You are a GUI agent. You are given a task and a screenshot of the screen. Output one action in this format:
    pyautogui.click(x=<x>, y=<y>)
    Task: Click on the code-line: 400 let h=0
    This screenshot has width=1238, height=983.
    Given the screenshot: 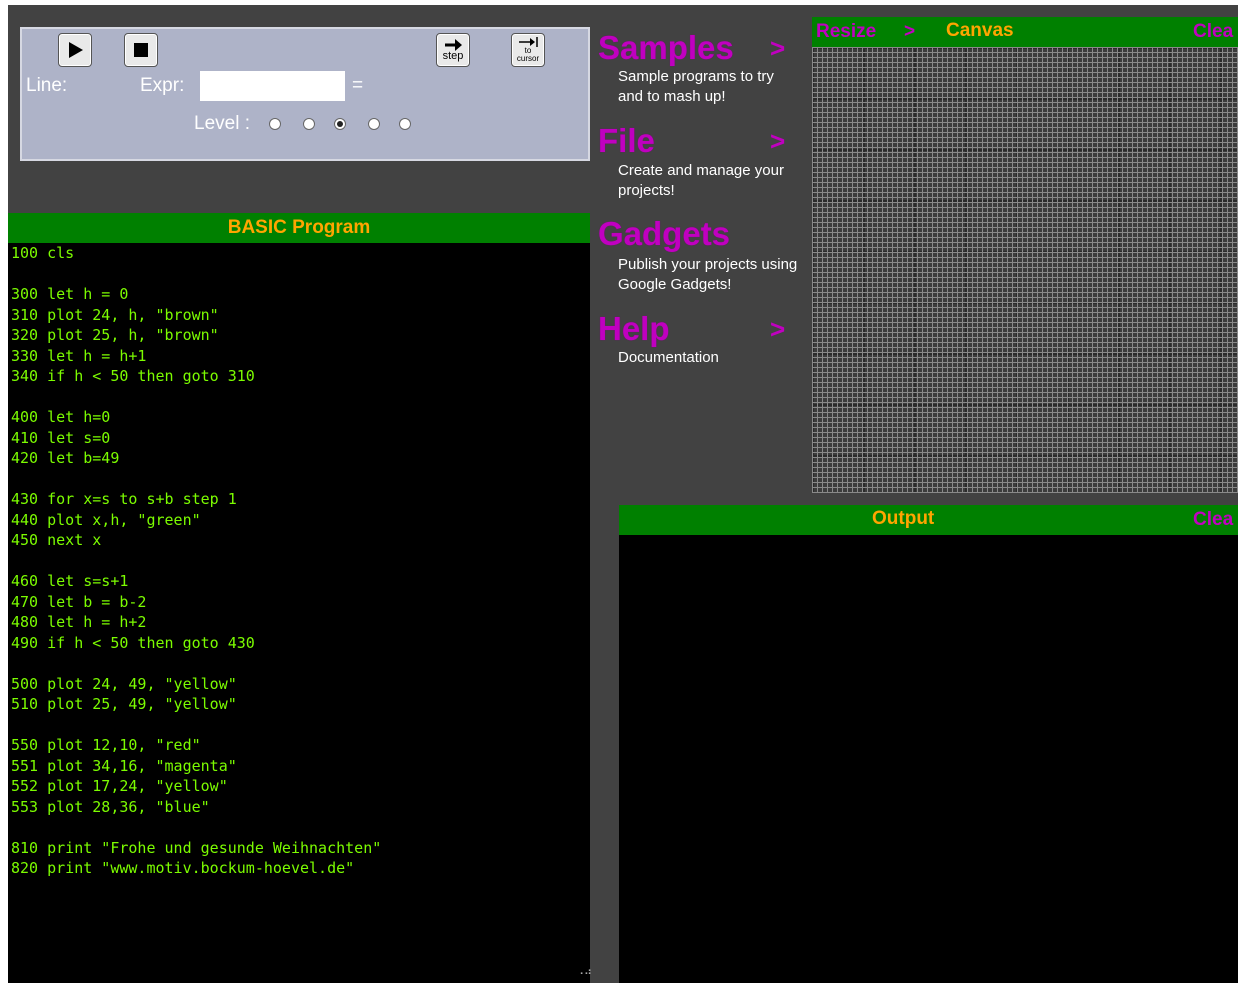 What is the action you would take?
    pyautogui.click(x=300, y=417)
    